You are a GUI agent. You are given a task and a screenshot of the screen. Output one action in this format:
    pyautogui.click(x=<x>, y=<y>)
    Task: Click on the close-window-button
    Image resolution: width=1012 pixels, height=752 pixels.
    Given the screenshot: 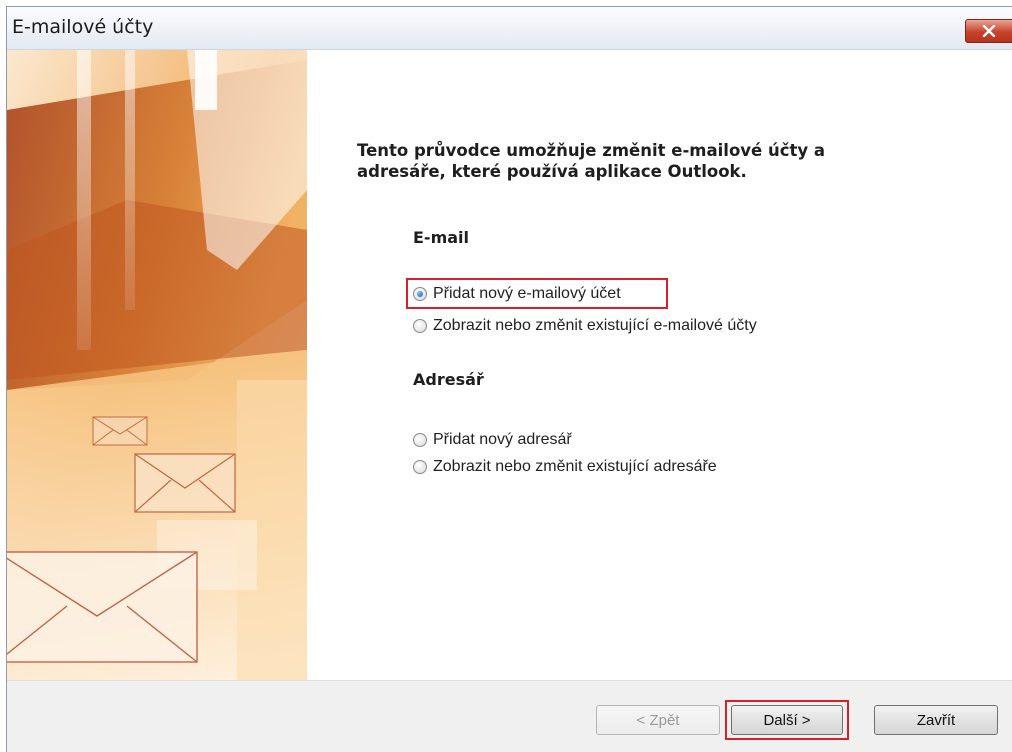 What is the action you would take?
    pyautogui.click(x=988, y=31)
    